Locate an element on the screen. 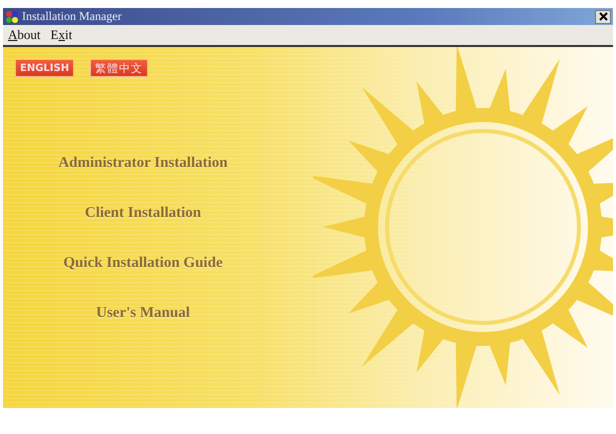  language-button: ENGLISH is located at coordinates (44, 68).